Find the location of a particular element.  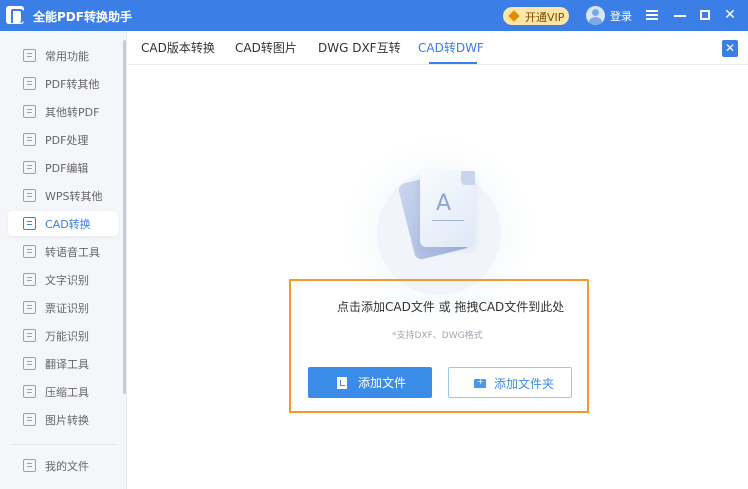

diamond-icon is located at coordinates (514, 16).